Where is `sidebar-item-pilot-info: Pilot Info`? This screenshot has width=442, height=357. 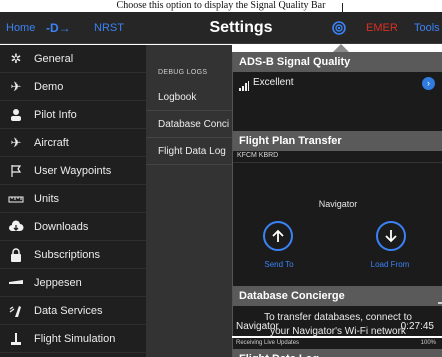
sidebar-item-pilot-info: Pilot Info is located at coordinates (73, 115).